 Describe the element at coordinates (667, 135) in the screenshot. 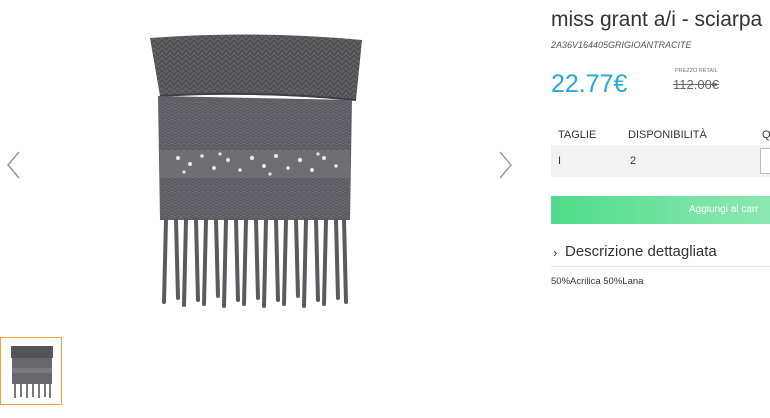

I see `header-disponibilita: DISPONIBILITÀ` at that location.